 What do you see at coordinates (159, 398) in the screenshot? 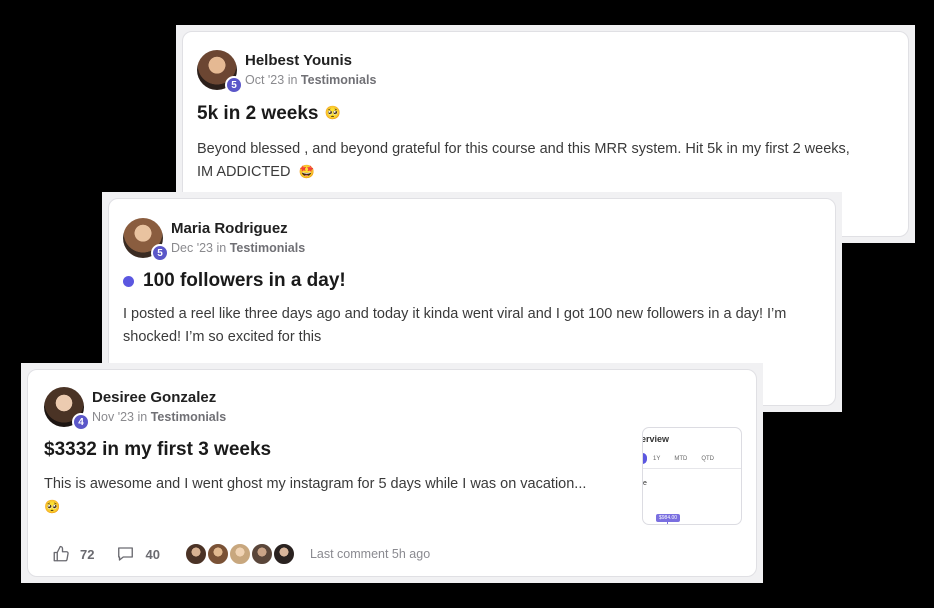
I see `author-name: Desiree Gonzalez` at bounding box center [159, 398].